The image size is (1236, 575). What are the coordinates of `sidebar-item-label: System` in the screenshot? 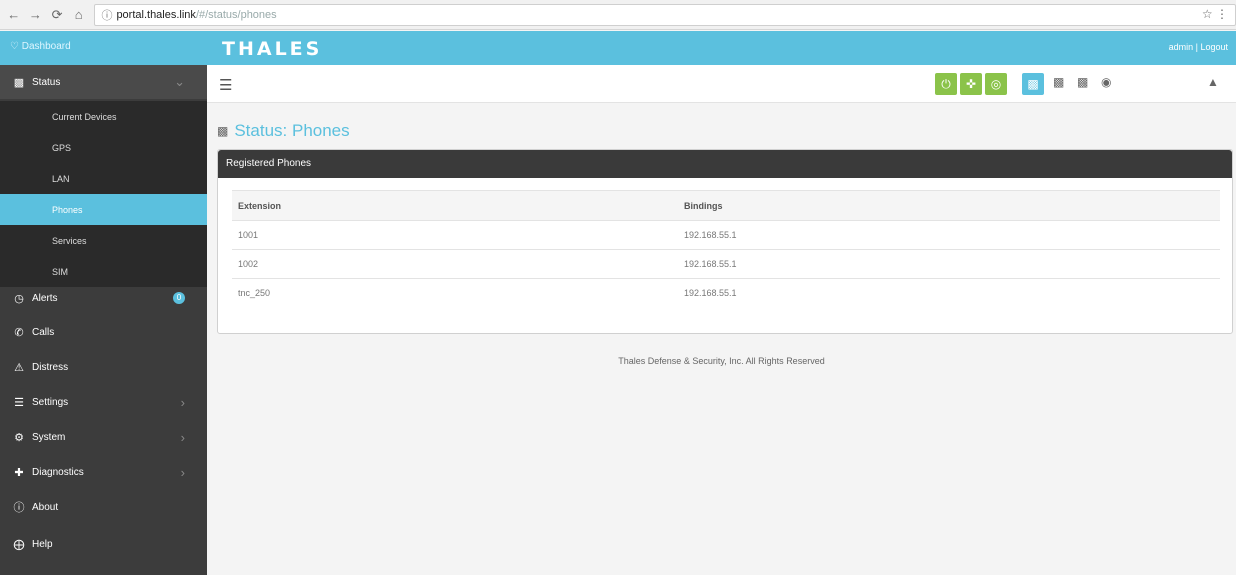 It's located at (49, 437).